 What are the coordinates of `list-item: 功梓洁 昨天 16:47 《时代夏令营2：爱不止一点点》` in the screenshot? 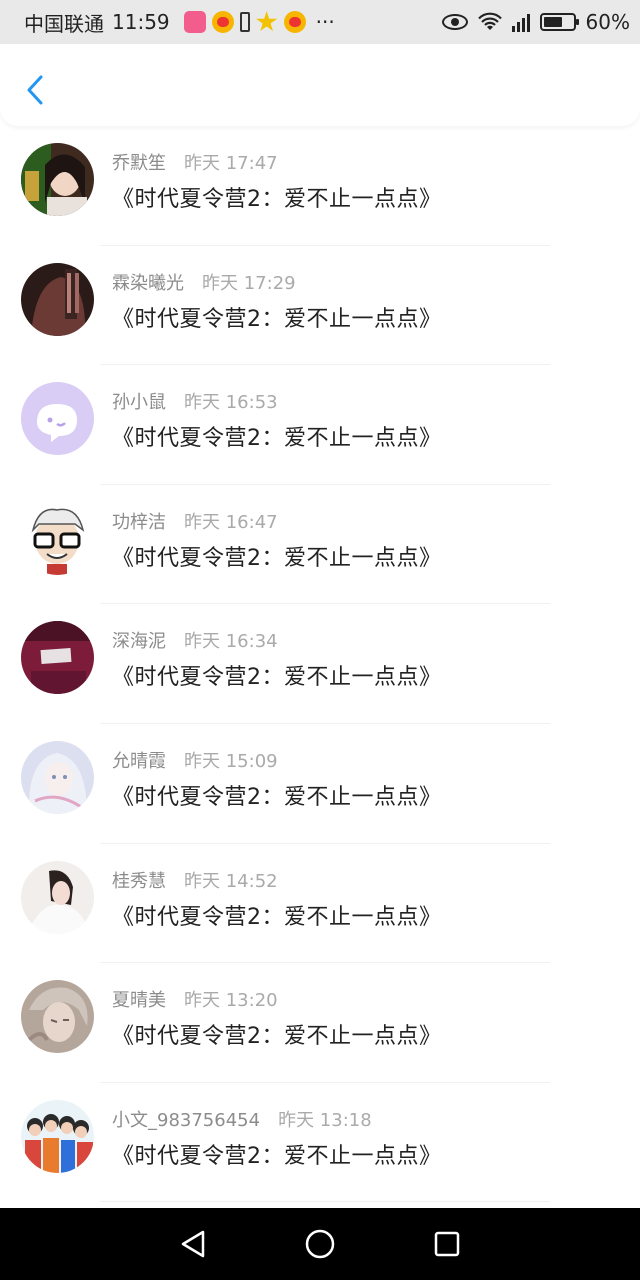 It's located at (320, 545).